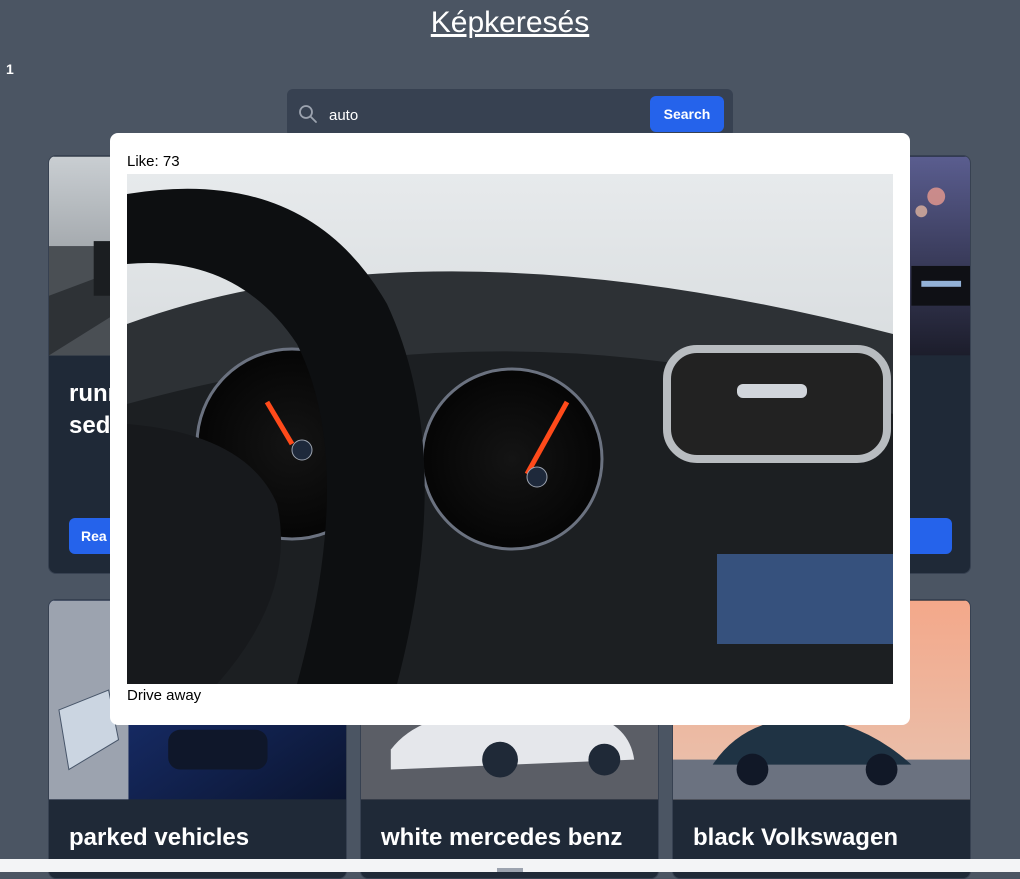  What do you see at coordinates (502, 837) in the screenshot?
I see `card-title: white mercedes benz` at bounding box center [502, 837].